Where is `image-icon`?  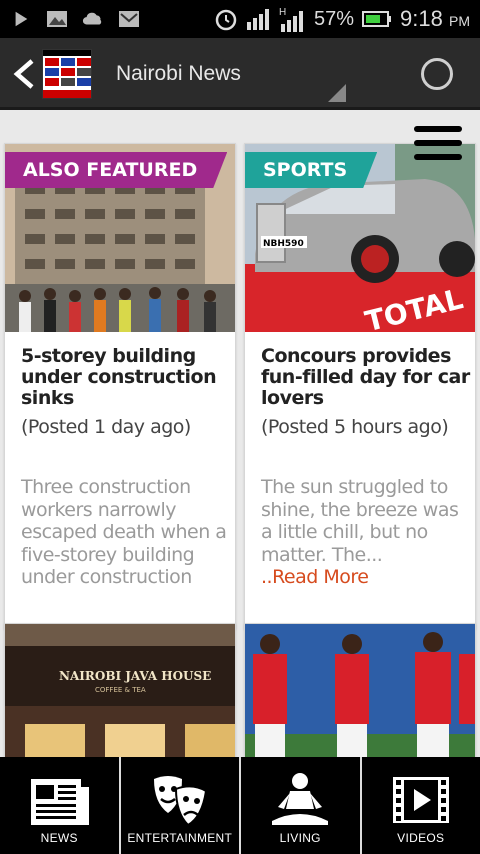 image-icon is located at coordinates (57, 19).